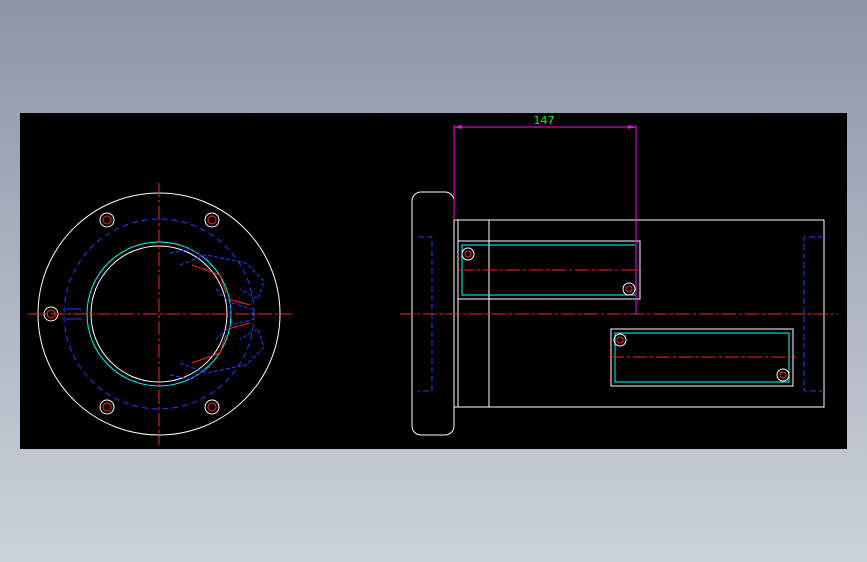 This screenshot has height=562, width=867. I want to click on upper-cover-plate, so click(550, 270).